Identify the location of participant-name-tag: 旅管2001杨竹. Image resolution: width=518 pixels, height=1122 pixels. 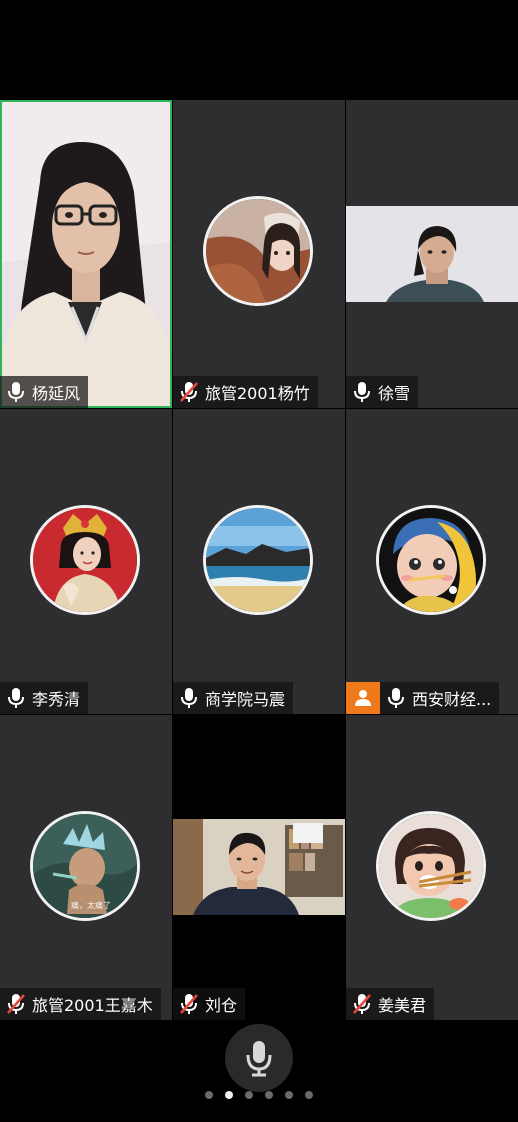
(245, 392).